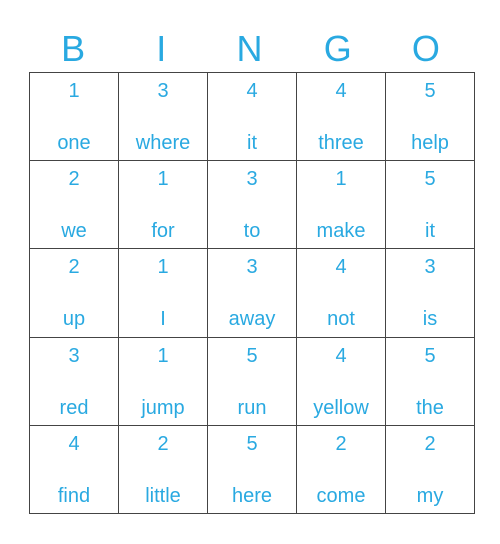 The height and width of the screenshot is (544, 500). I want to click on bingo-cell: 3 is, so click(430, 293).